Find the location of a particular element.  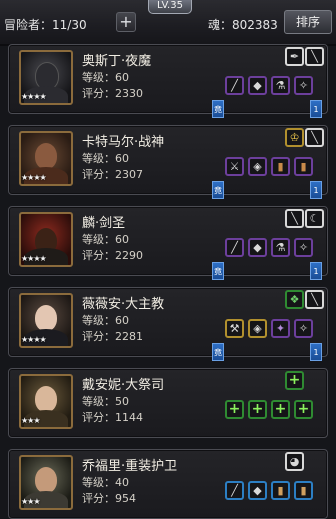

skill-slot: ♔ is located at coordinates (294, 137).